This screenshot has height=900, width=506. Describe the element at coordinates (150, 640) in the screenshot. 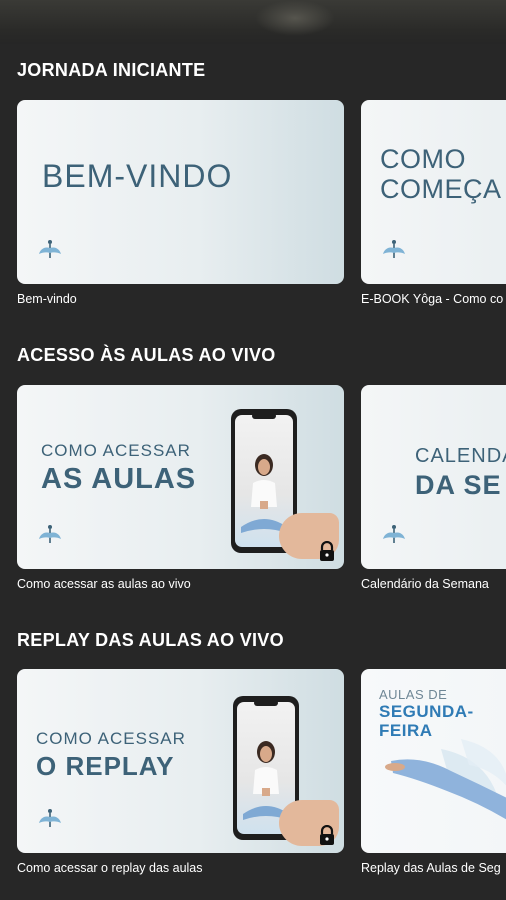

I see `section-title: REPLAY DAS AULAS AO VIVO` at that location.